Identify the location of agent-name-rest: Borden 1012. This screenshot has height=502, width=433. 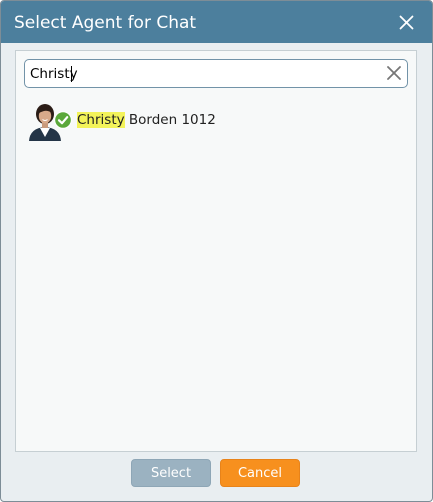
(172, 120).